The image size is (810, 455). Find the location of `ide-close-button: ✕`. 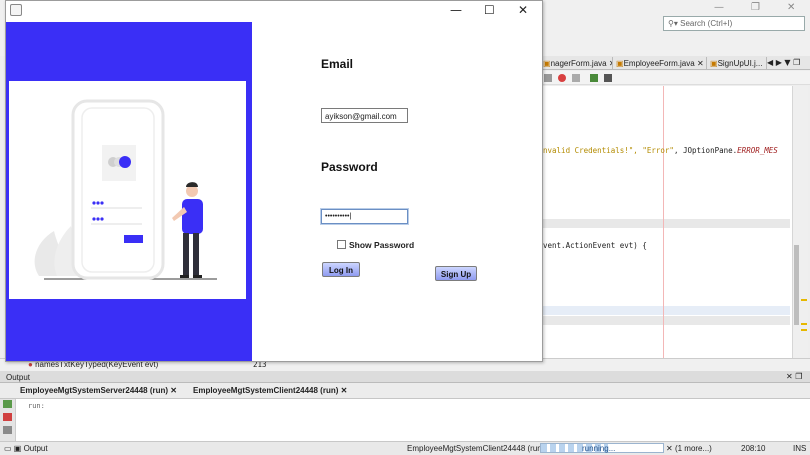

ide-close-button: ✕ is located at coordinates (791, 7).